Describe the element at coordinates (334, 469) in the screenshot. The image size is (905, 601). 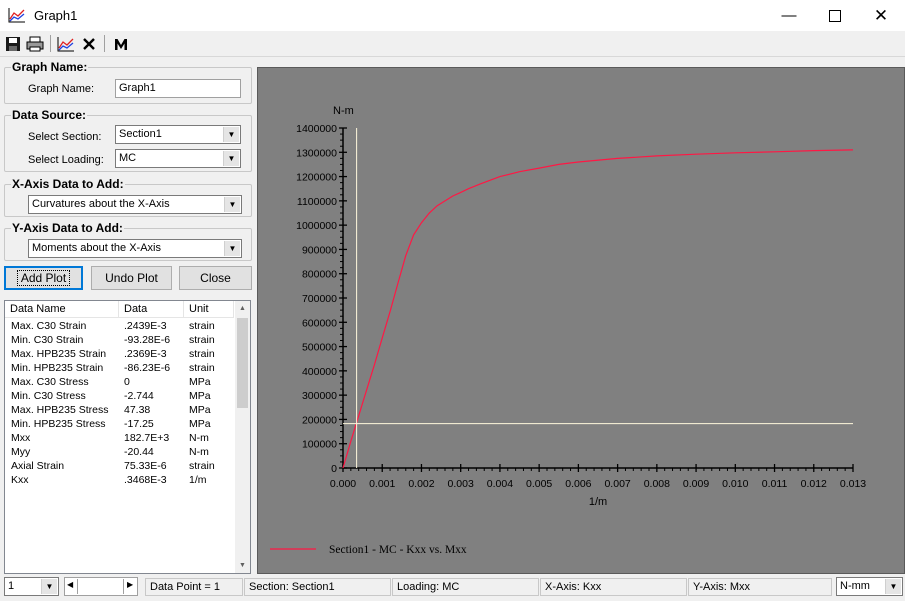
I see `y-tick-label: 0` at that location.